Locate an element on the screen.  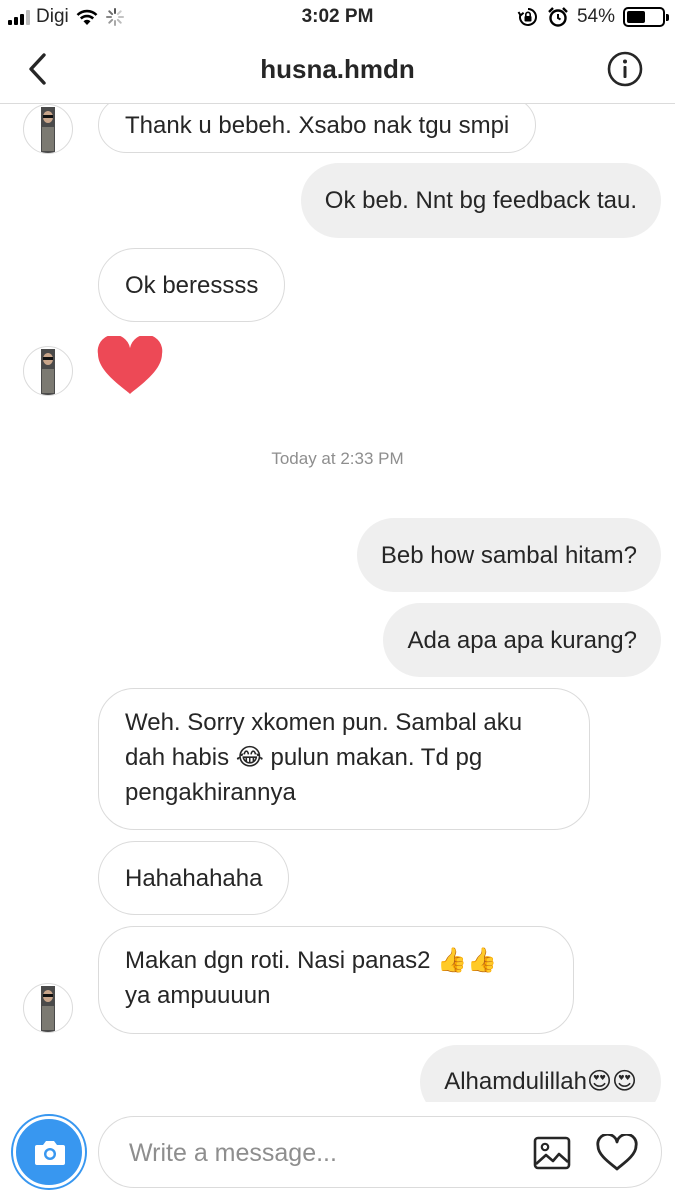
conversation-title: husna.hmdn is located at coordinates (337, 69).